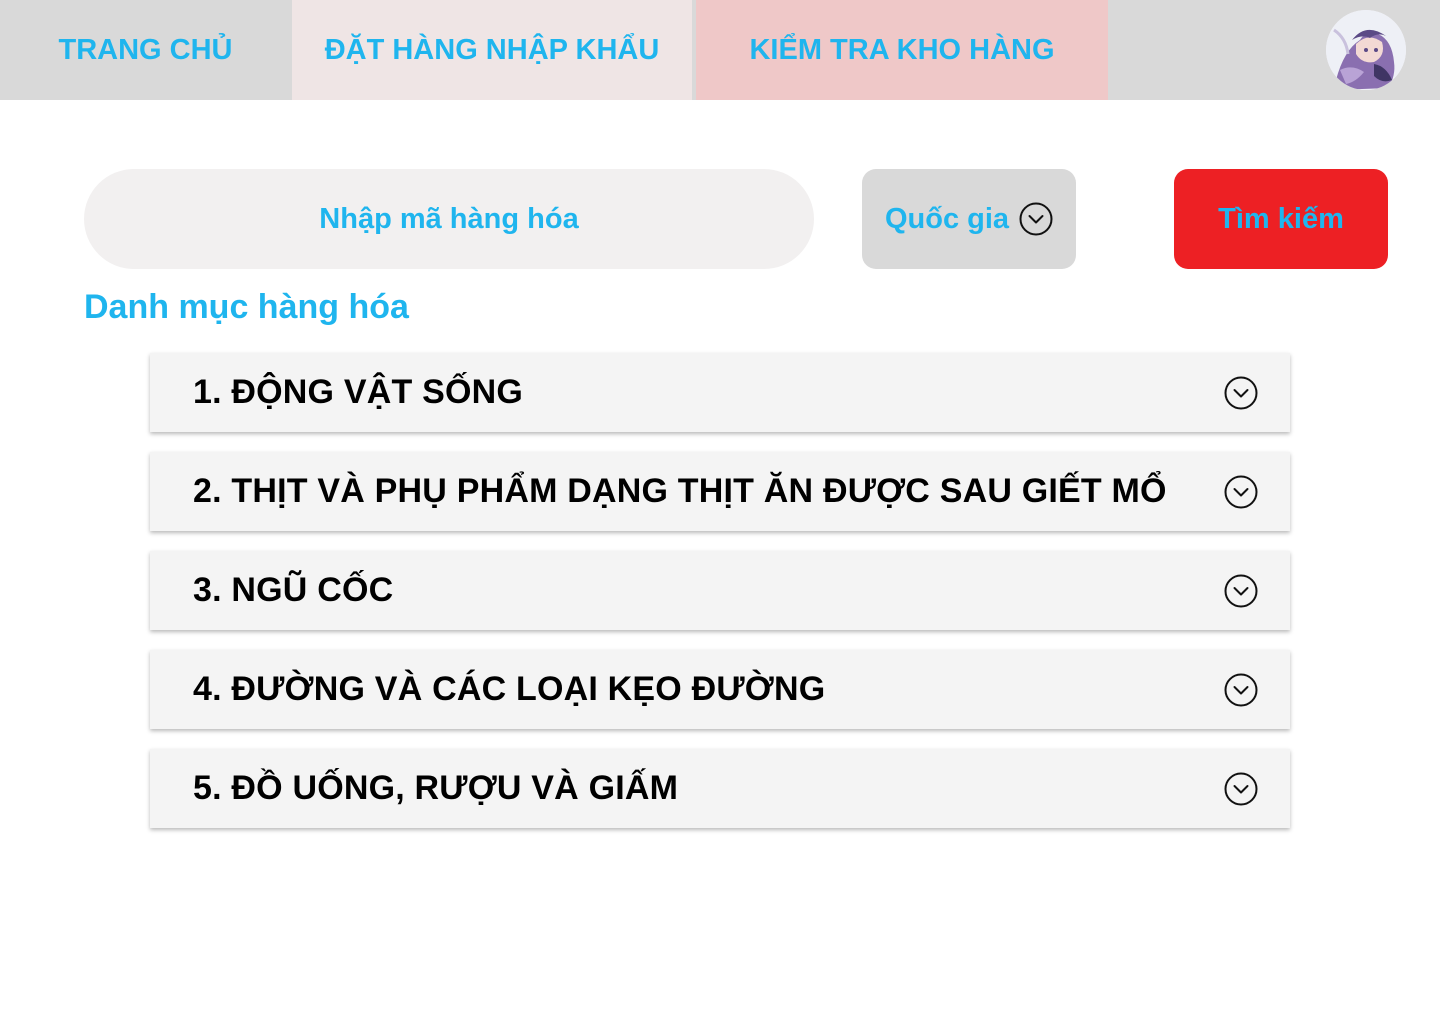  I want to click on category-item-label: 3. NGŨ CỐC, so click(293, 590).